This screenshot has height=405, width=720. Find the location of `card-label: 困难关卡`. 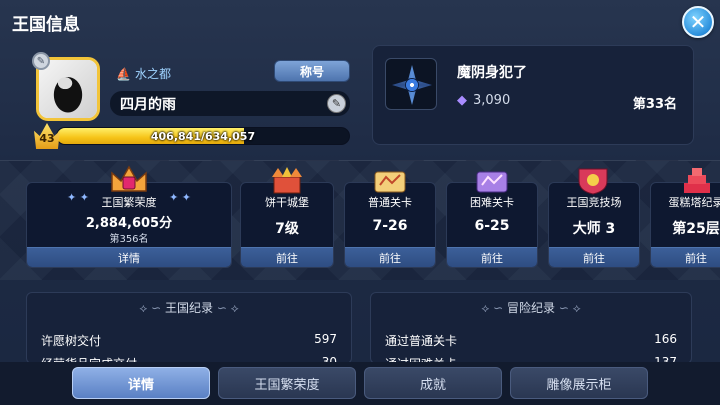

card-label: 困难关卡 is located at coordinates (492, 202).